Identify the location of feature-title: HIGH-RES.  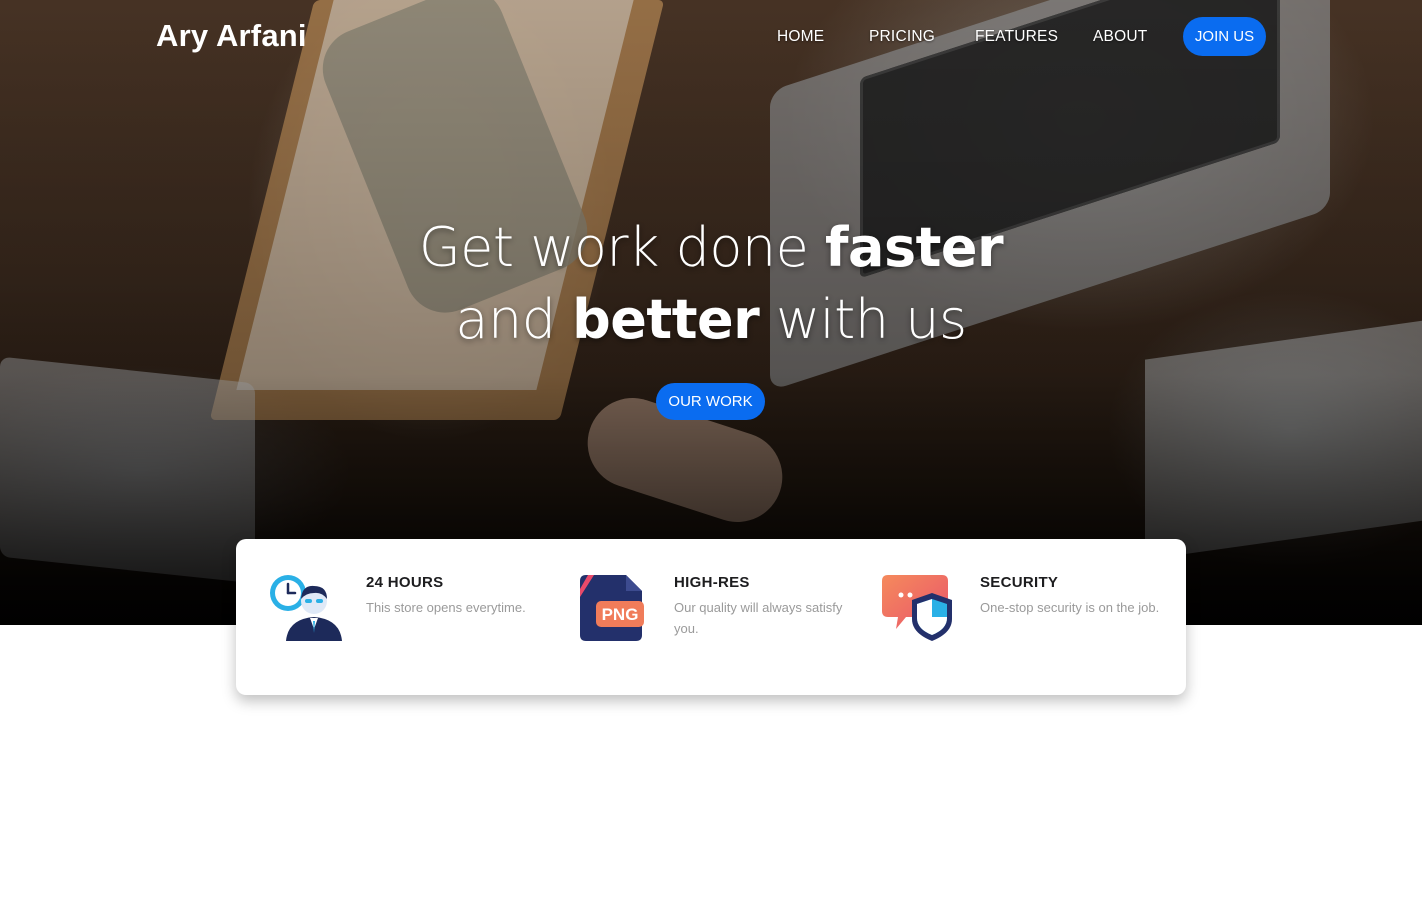
(712, 582).